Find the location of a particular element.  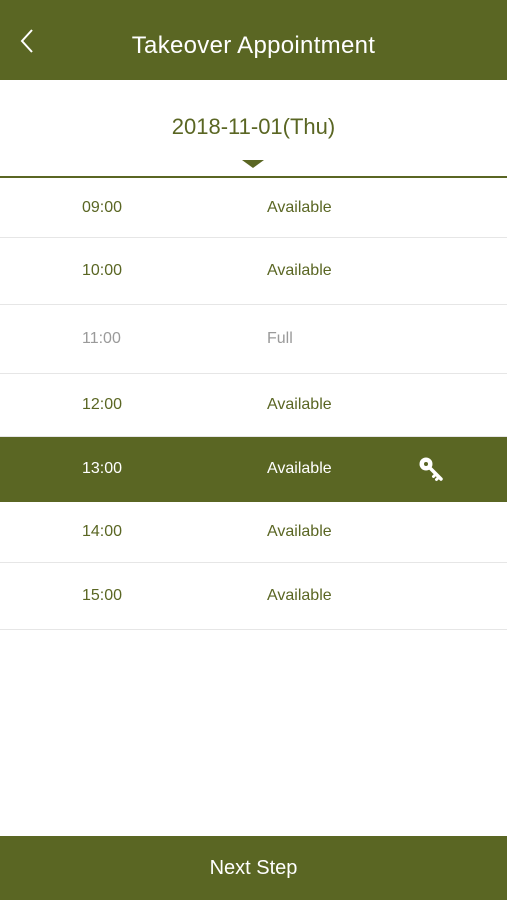

key-icon is located at coordinates (431, 469).